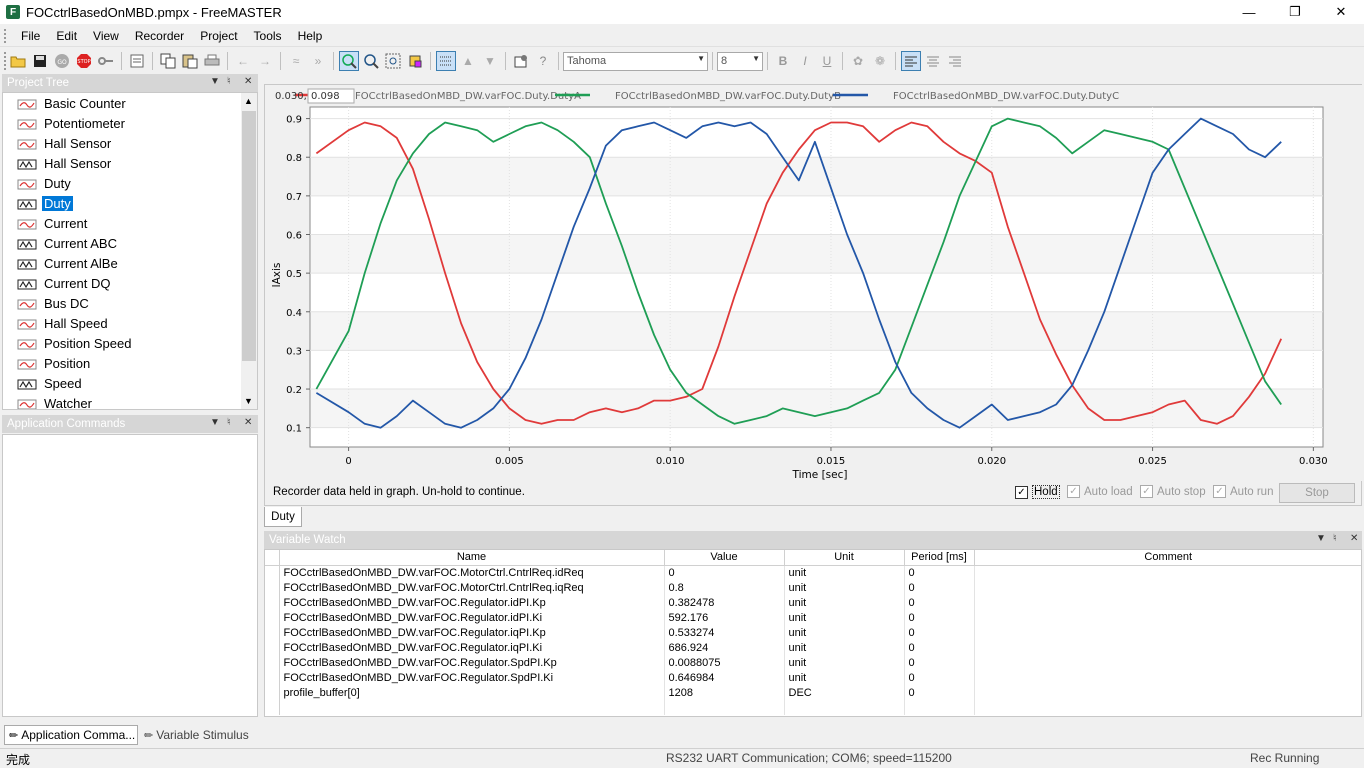 The height and width of the screenshot is (768, 1364). What do you see at coordinates (724, 572) in the screenshot?
I see `cell-value: 0` at bounding box center [724, 572].